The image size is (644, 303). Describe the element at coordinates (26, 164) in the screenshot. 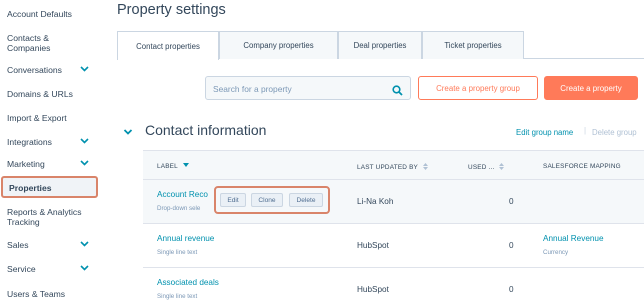

I see `sidebar-item-label: Marketing` at that location.